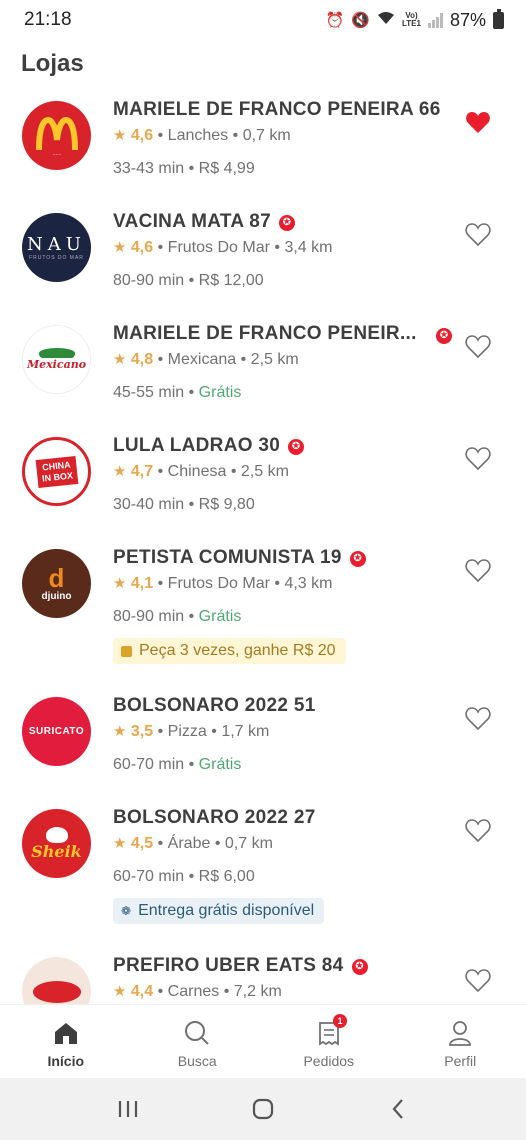  What do you see at coordinates (498, 18) in the screenshot?
I see `battery-icon` at bounding box center [498, 18].